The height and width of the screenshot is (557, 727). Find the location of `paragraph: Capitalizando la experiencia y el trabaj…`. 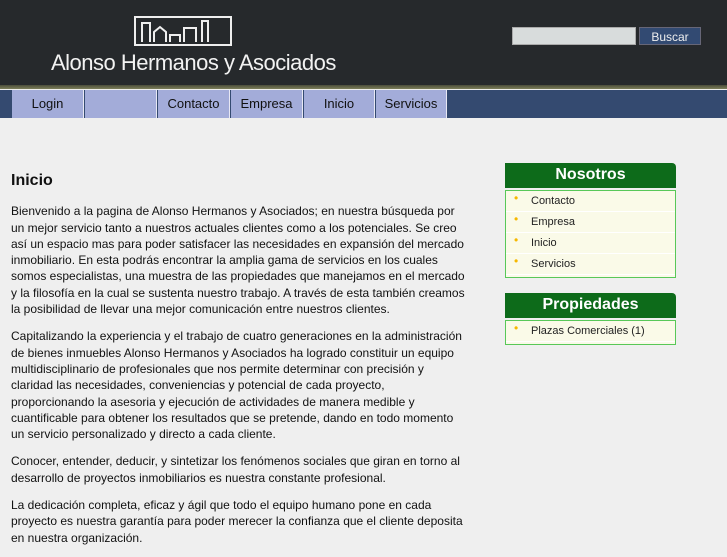

paragraph: Capitalizando la experiencia y el trabaj… is located at coordinates (236, 385).